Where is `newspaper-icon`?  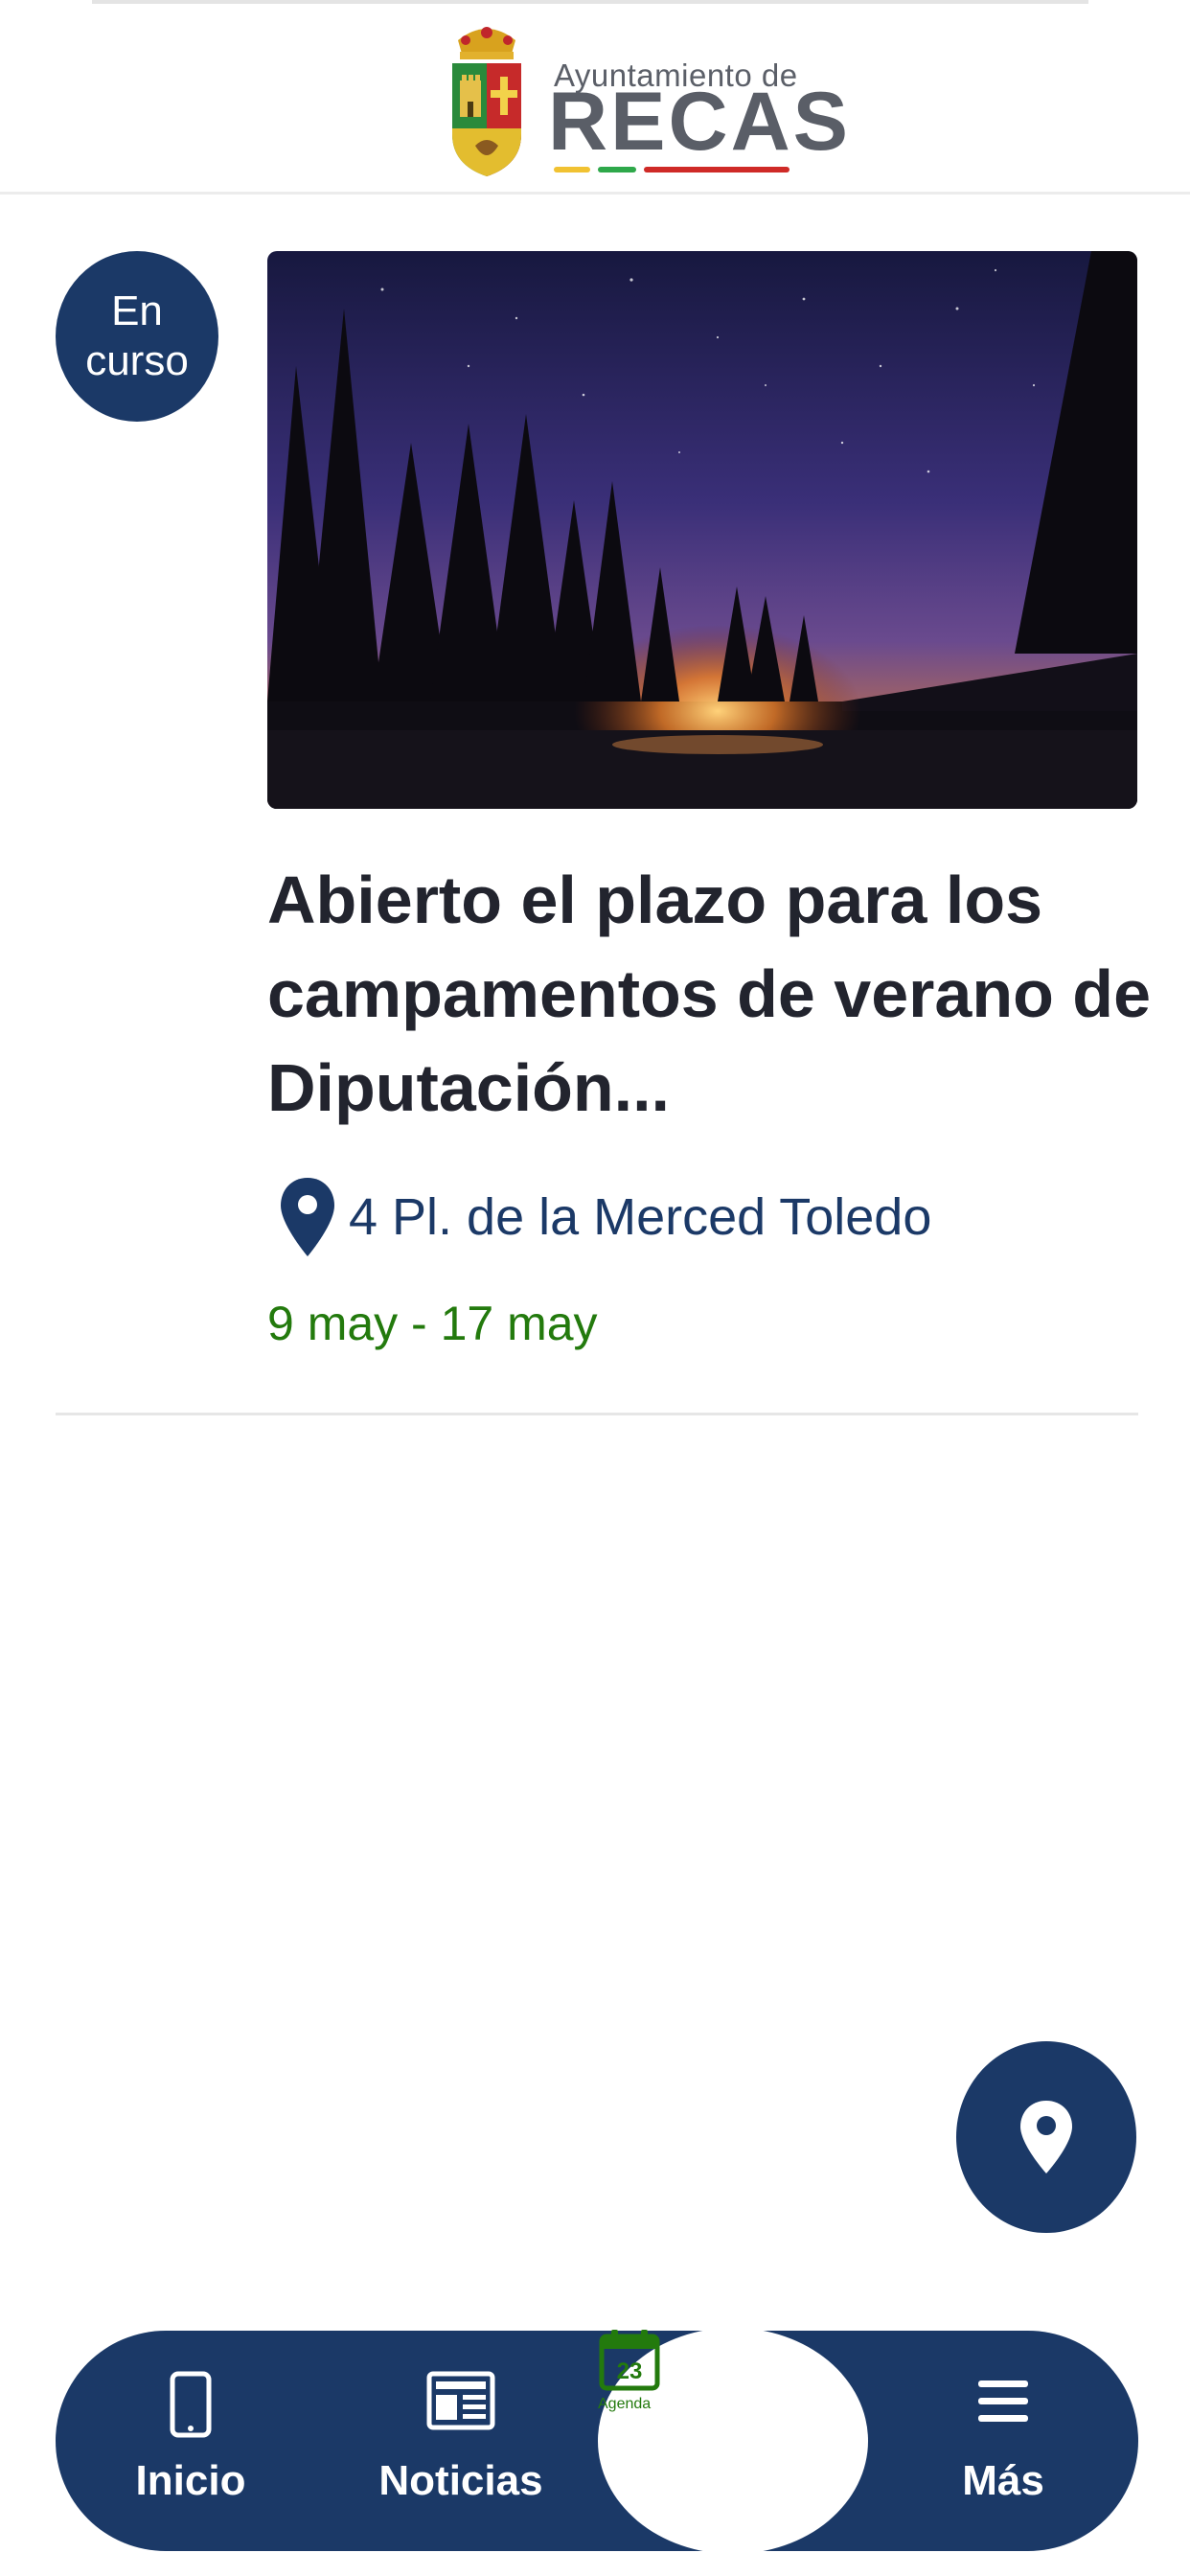 newspaper-icon is located at coordinates (460, 2400).